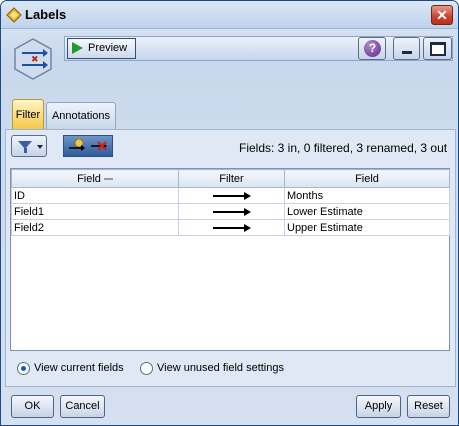 This screenshot has height=426, width=459. Describe the element at coordinates (367, 195) in the screenshot. I see `output-name-cell: Months` at that location.